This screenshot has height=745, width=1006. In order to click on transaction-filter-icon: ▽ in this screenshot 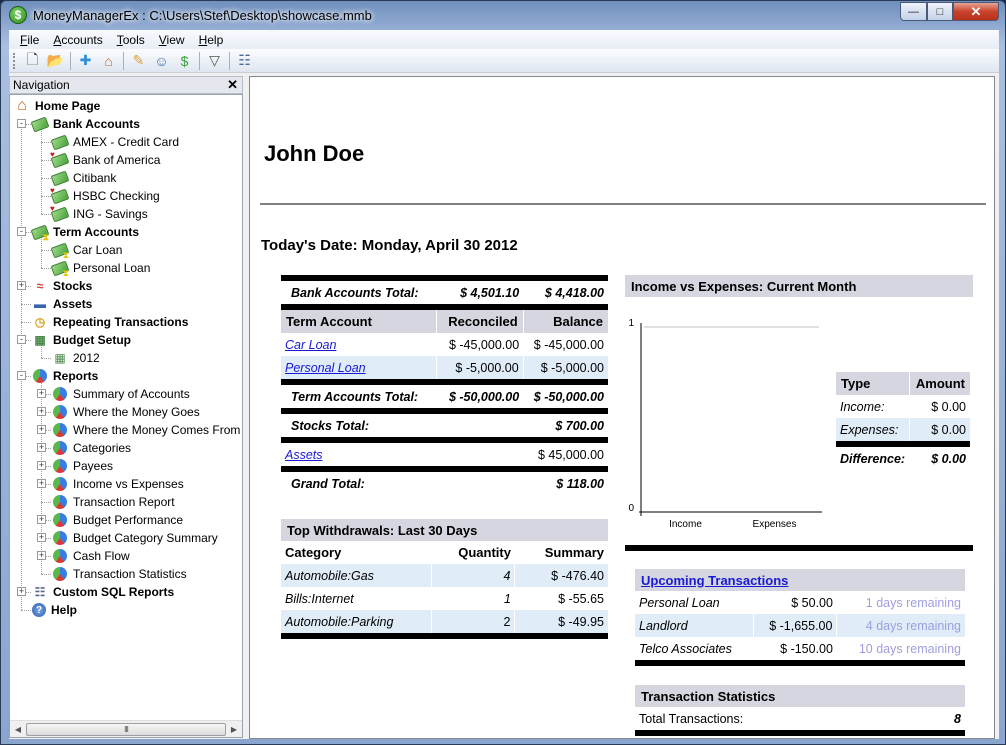, I will do `click(214, 60)`.